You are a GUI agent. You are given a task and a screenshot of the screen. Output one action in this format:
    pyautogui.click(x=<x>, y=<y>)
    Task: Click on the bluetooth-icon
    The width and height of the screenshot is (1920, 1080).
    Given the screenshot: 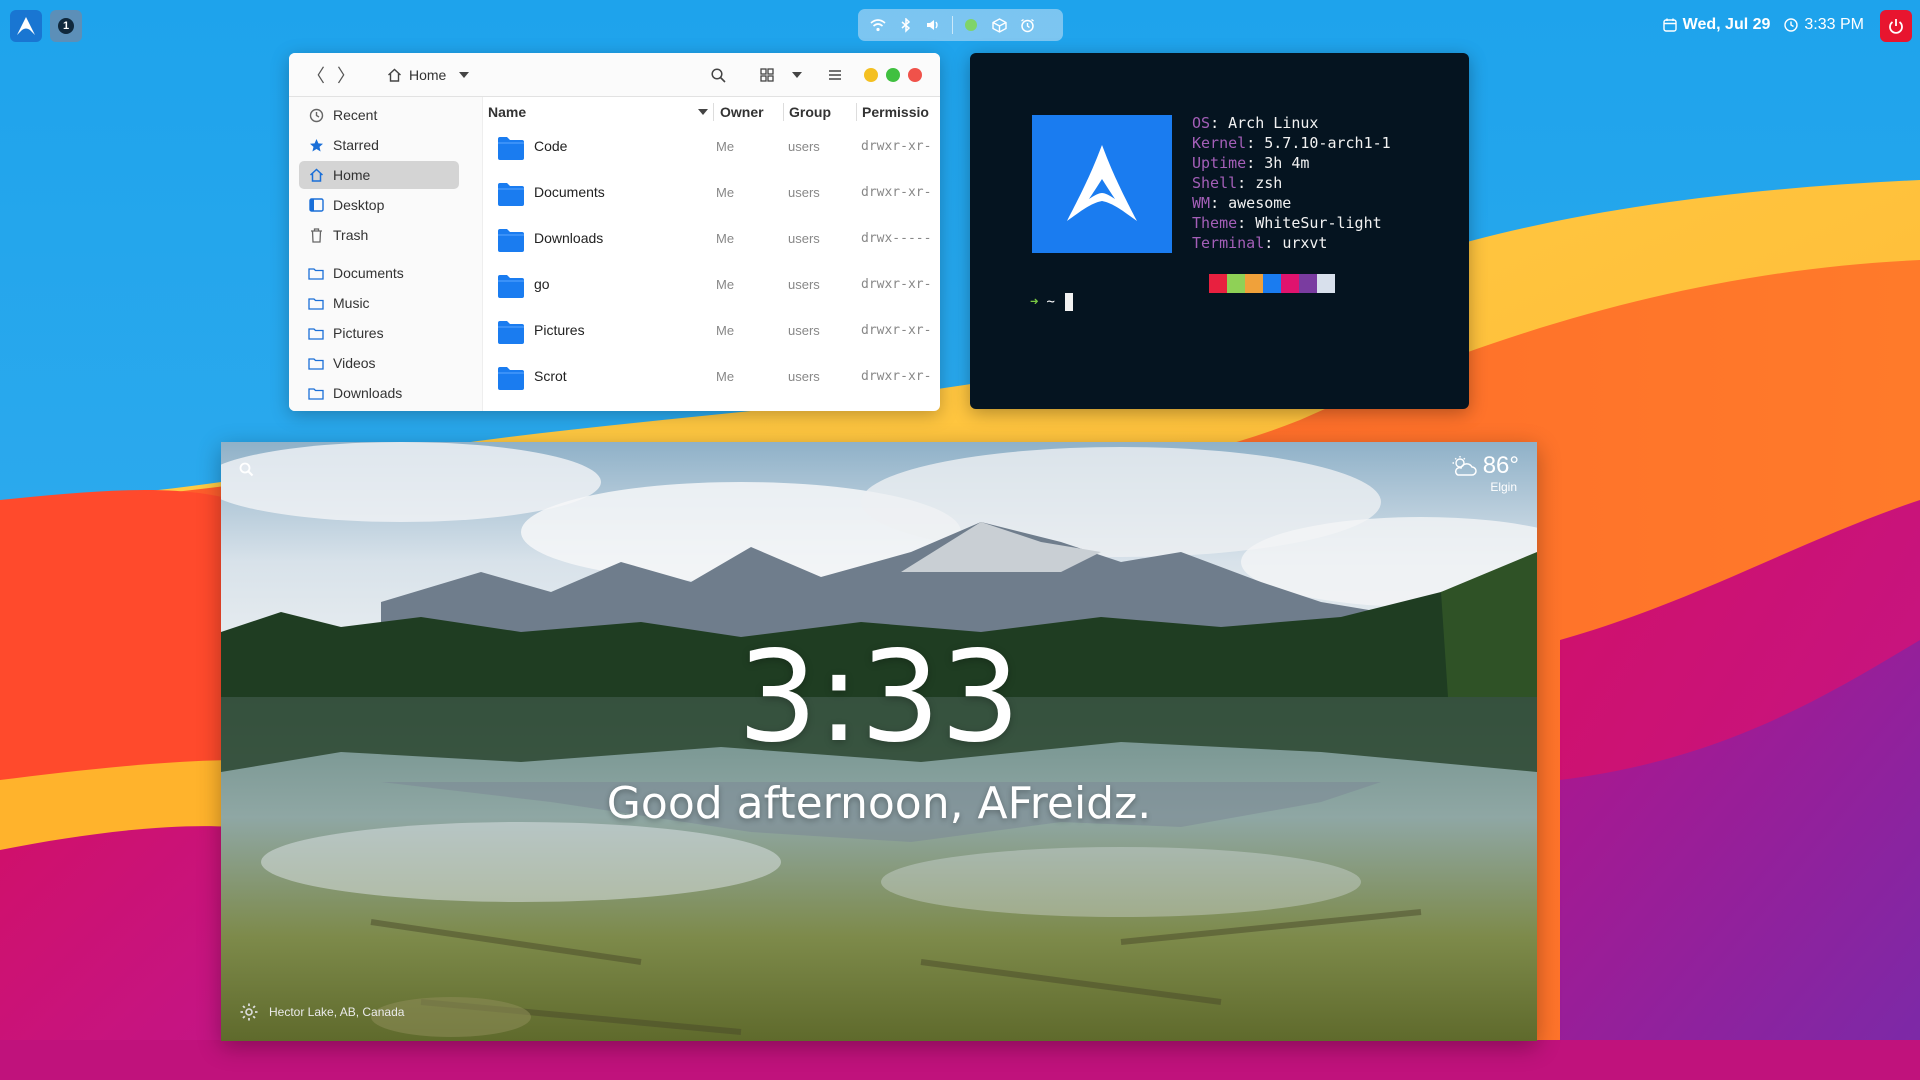 What is the action you would take?
    pyautogui.click(x=906, y=25)
    